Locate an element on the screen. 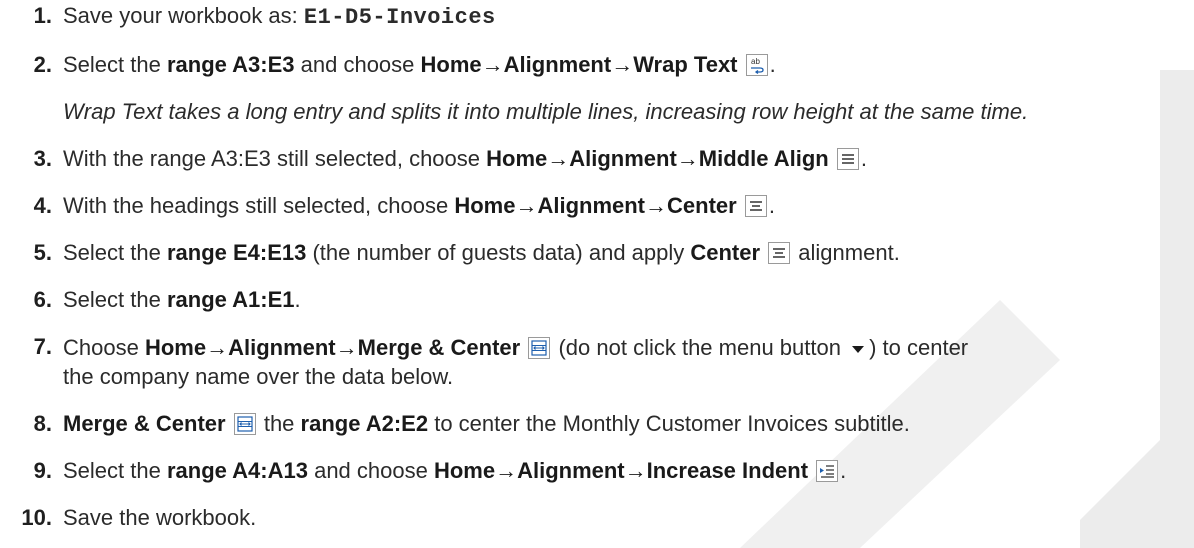  step-text: (do not click the menu button is located at coordinates (700, 347).